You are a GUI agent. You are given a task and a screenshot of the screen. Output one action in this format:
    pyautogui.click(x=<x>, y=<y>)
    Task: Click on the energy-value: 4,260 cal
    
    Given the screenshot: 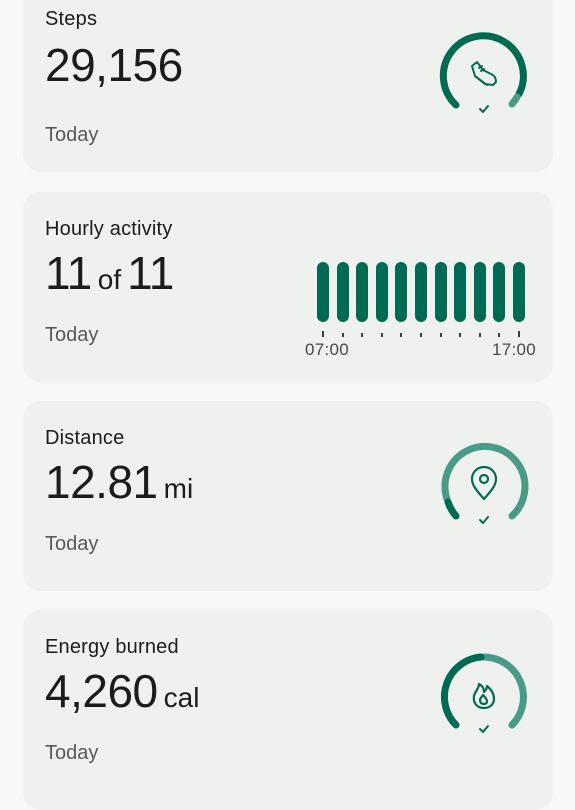 What is the action you would take?
    pyautogui.click(x=122, y=691)
    